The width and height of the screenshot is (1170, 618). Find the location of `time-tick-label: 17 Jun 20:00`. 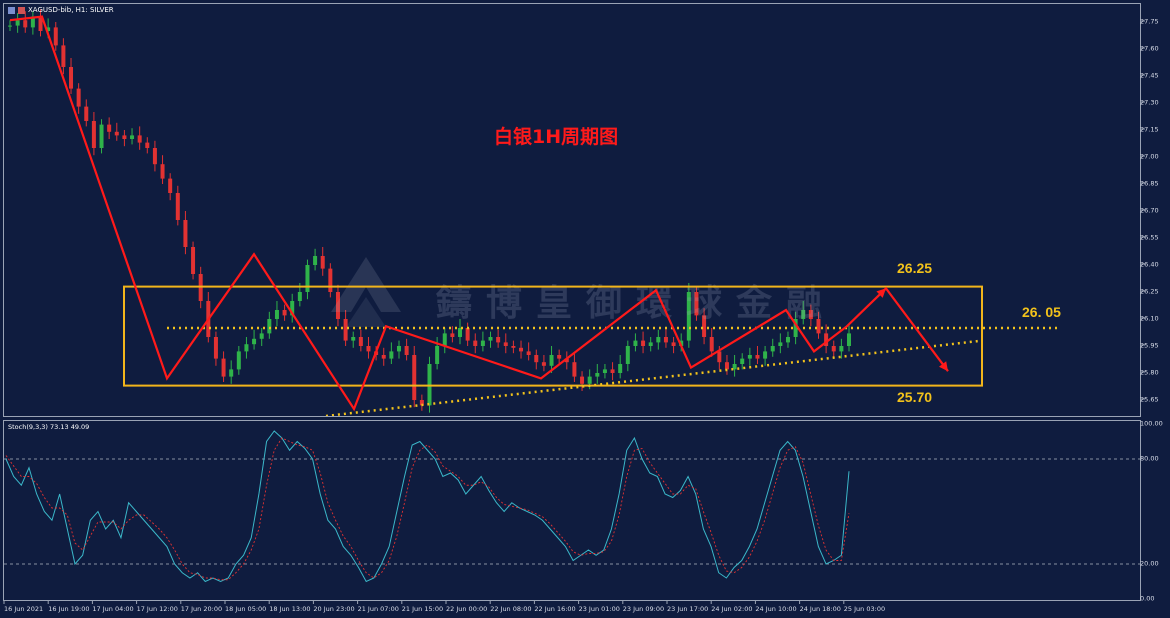

time-tick-label: 17 Jun 20:00 is located at coordinates (201, 609).